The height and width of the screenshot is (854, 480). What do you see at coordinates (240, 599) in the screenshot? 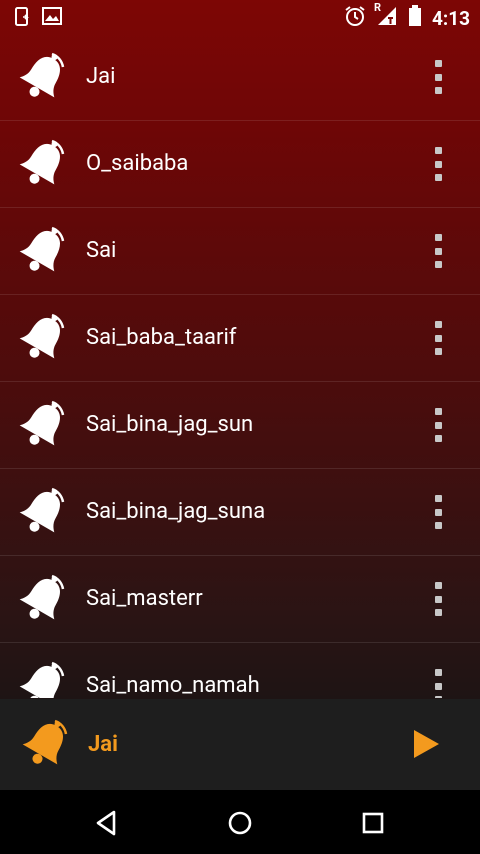
I see `song-list-item: Sai_masterr` at bounding box center [240, 599].